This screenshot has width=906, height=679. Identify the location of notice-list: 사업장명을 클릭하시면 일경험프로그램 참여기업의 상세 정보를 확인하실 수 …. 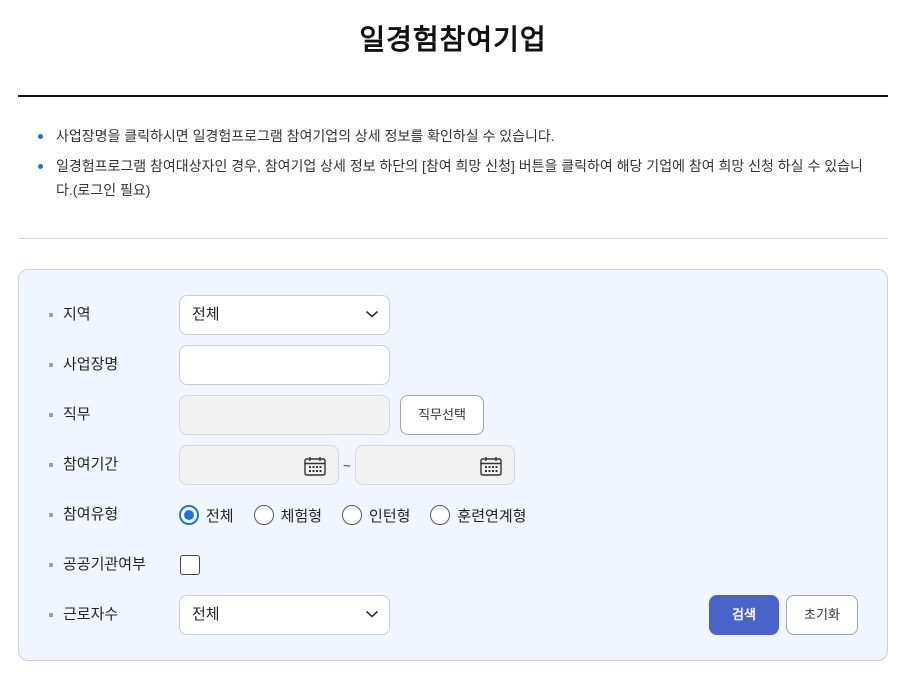
(451, 166).